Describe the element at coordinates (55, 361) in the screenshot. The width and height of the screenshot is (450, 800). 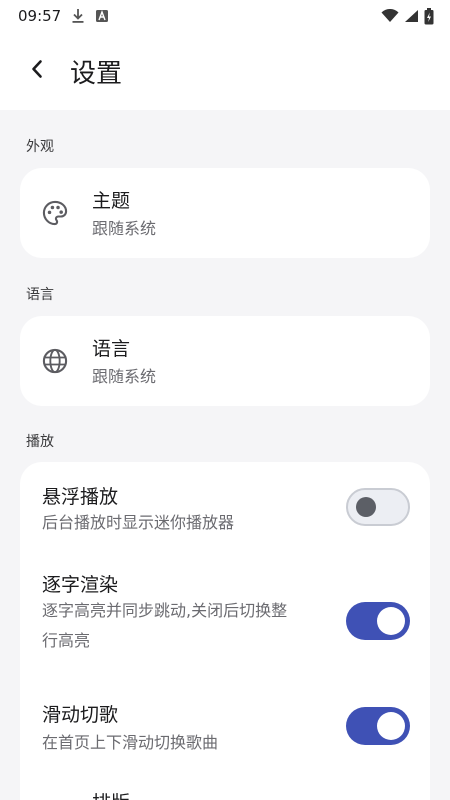
I see `globe-icon` at that location.